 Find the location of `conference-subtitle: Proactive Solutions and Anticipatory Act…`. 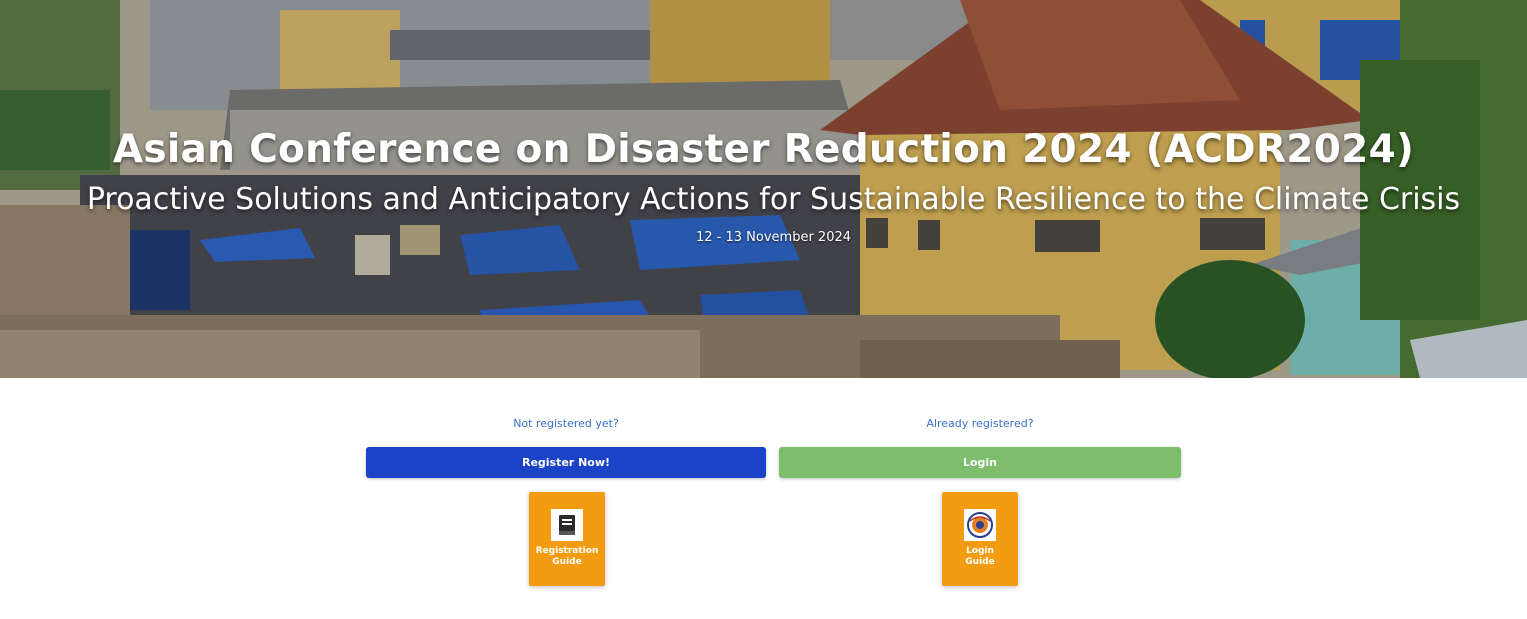

conference-subtitle: Proactive Solutions and Anticipatory Act… is located at coordinates (773, 199).